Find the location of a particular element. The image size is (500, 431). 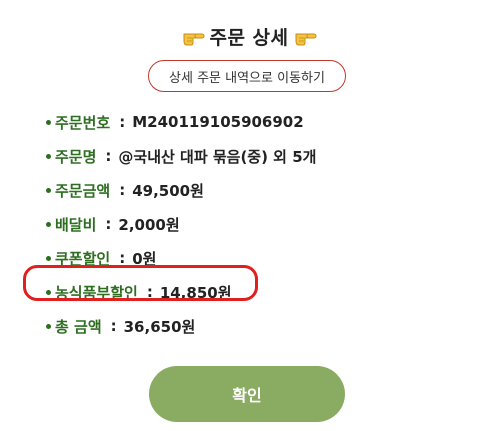

order-history-button-label: 상세 주문 내역으로 이동하기 is located at coordinates (247, 78).